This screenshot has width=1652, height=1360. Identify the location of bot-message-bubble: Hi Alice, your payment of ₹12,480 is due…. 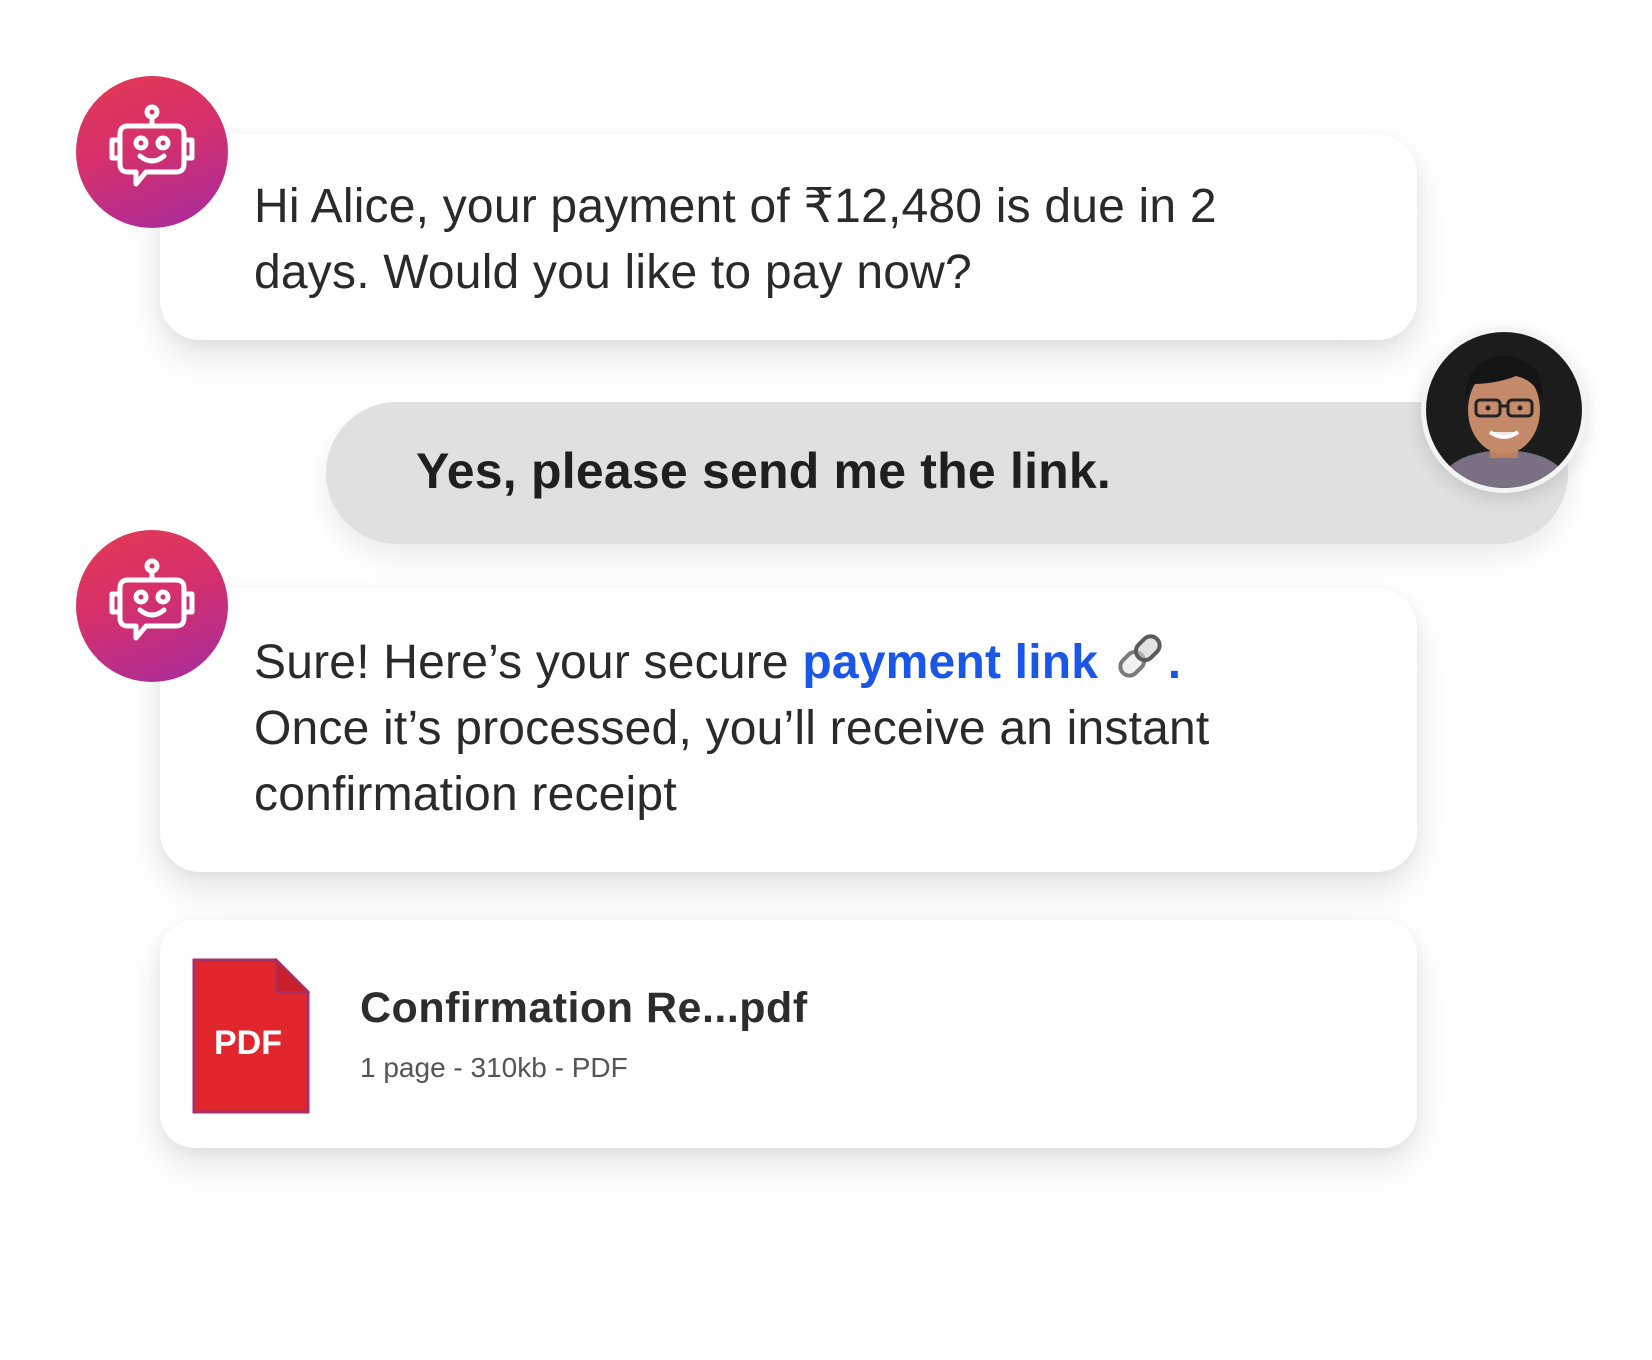
(788, 237).